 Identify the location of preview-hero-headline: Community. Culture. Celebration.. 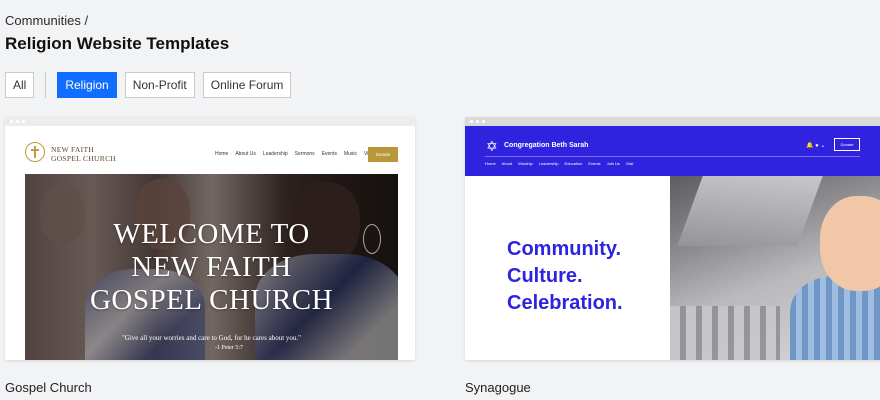
(565, 276).